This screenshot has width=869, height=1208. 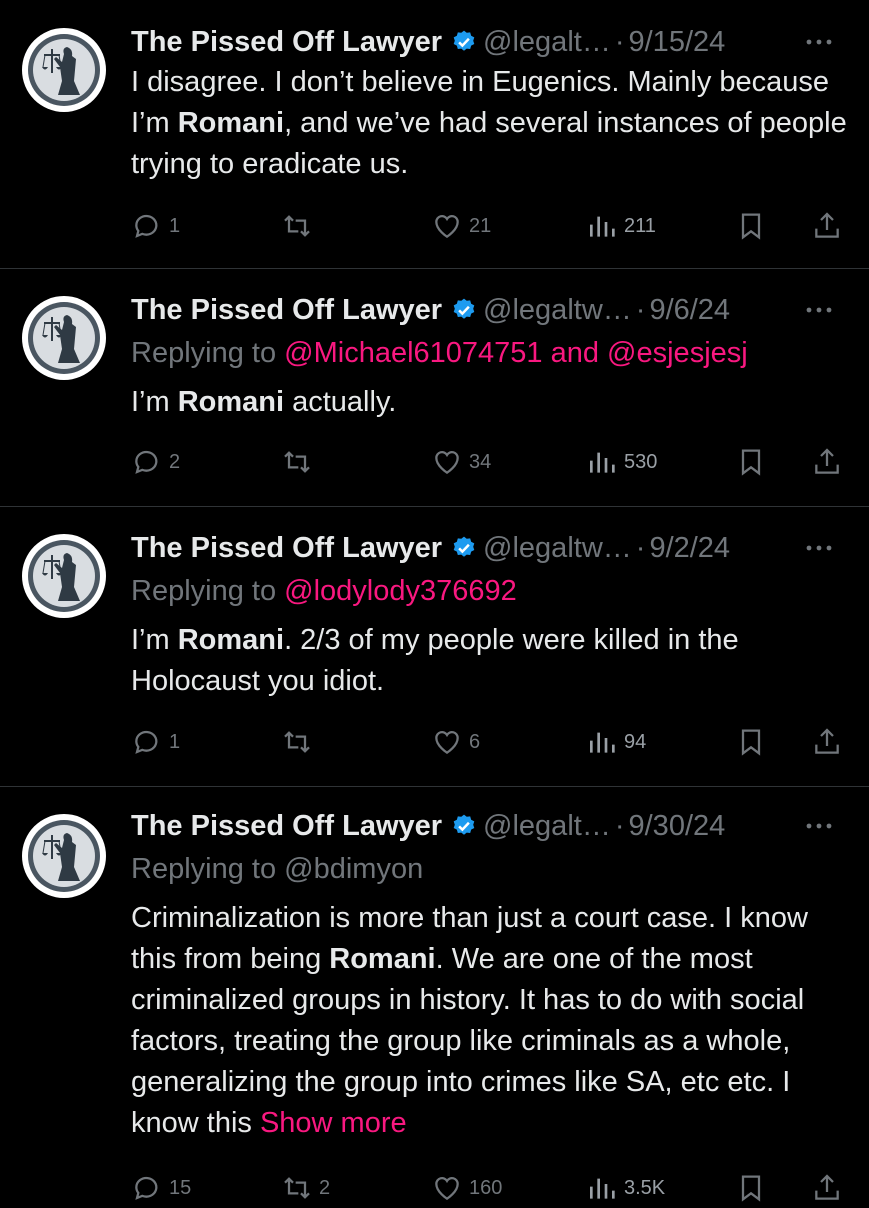 What do you see at coordinates (400, 591) in the screenshot?
I see `reply-mentions: @lodylody376692` at bounding box center [400, 591].